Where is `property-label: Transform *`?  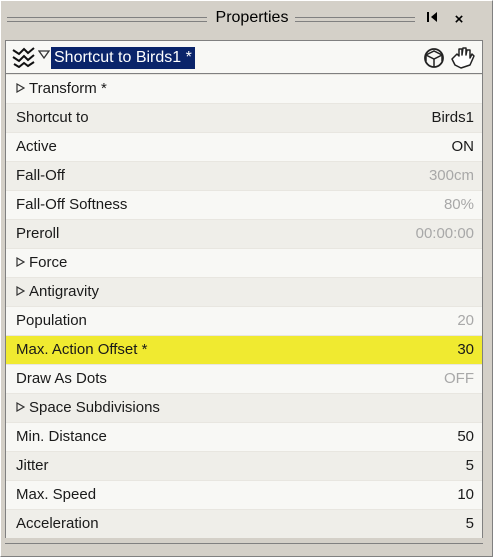 property-label: Transform * is located at coordinates (61, 89).